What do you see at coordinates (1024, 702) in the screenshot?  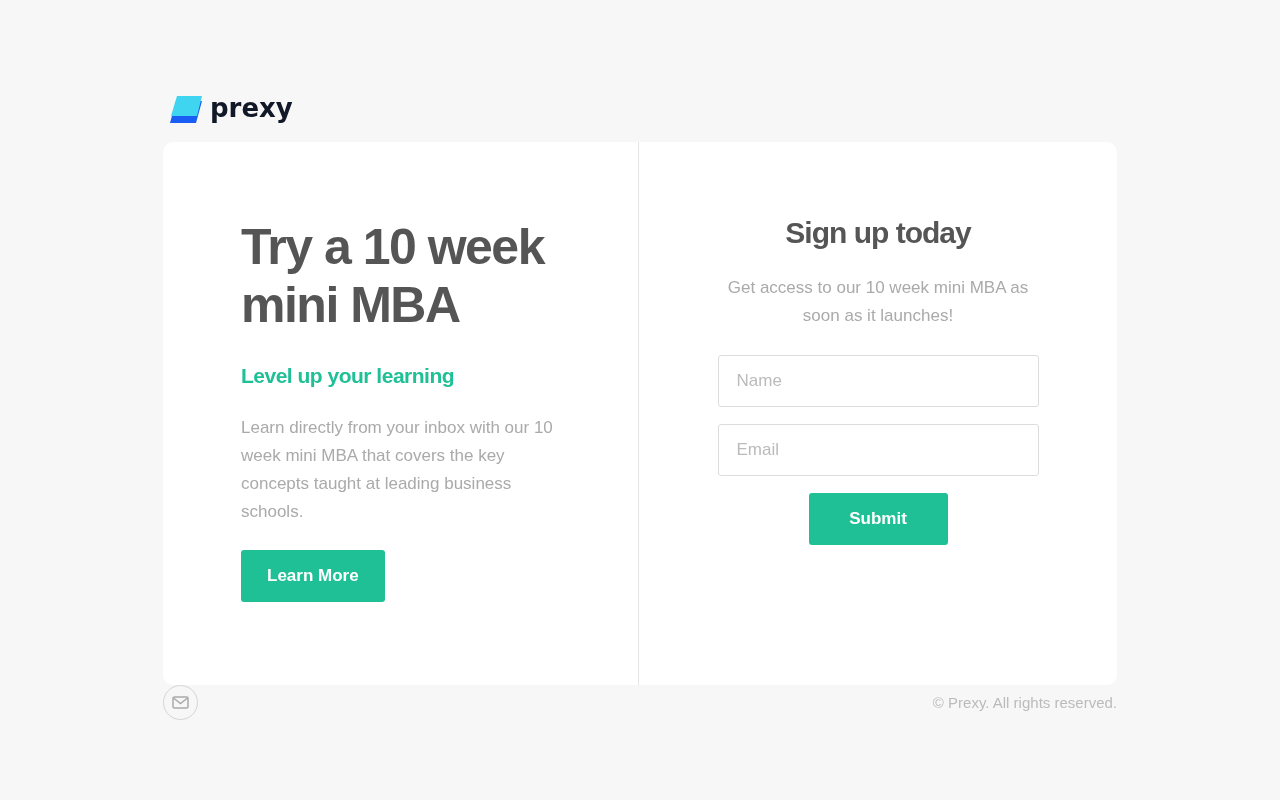 I see `copyright-text: © Prexy. All rights reserved.` at bounding box center [1024, 702].